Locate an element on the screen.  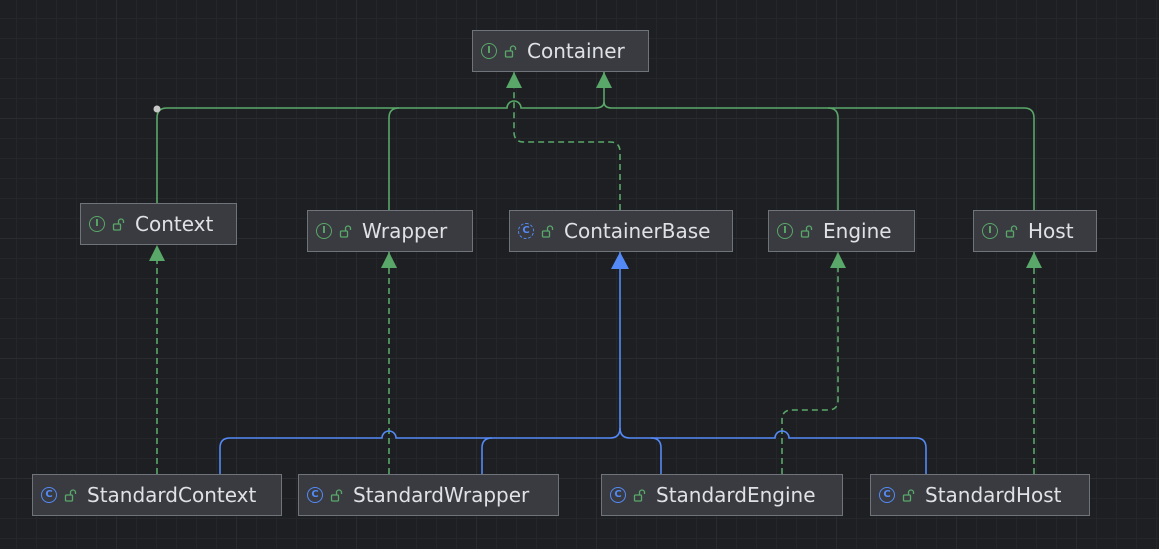
abstract-class-icon: C is located at coordinates (526, 231).